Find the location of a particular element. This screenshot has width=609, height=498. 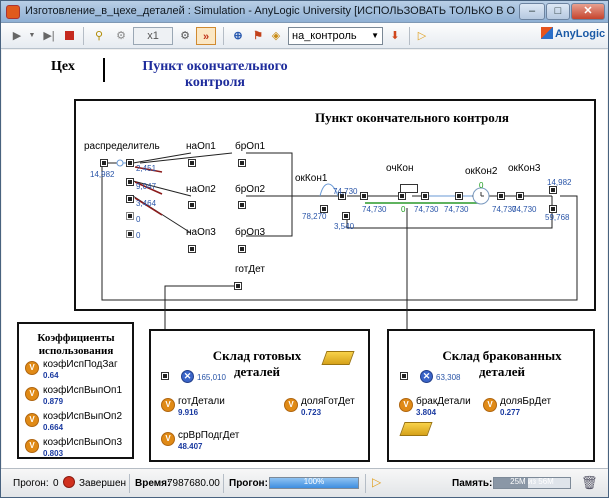

distributor-port is located at coordinates (104, 163).